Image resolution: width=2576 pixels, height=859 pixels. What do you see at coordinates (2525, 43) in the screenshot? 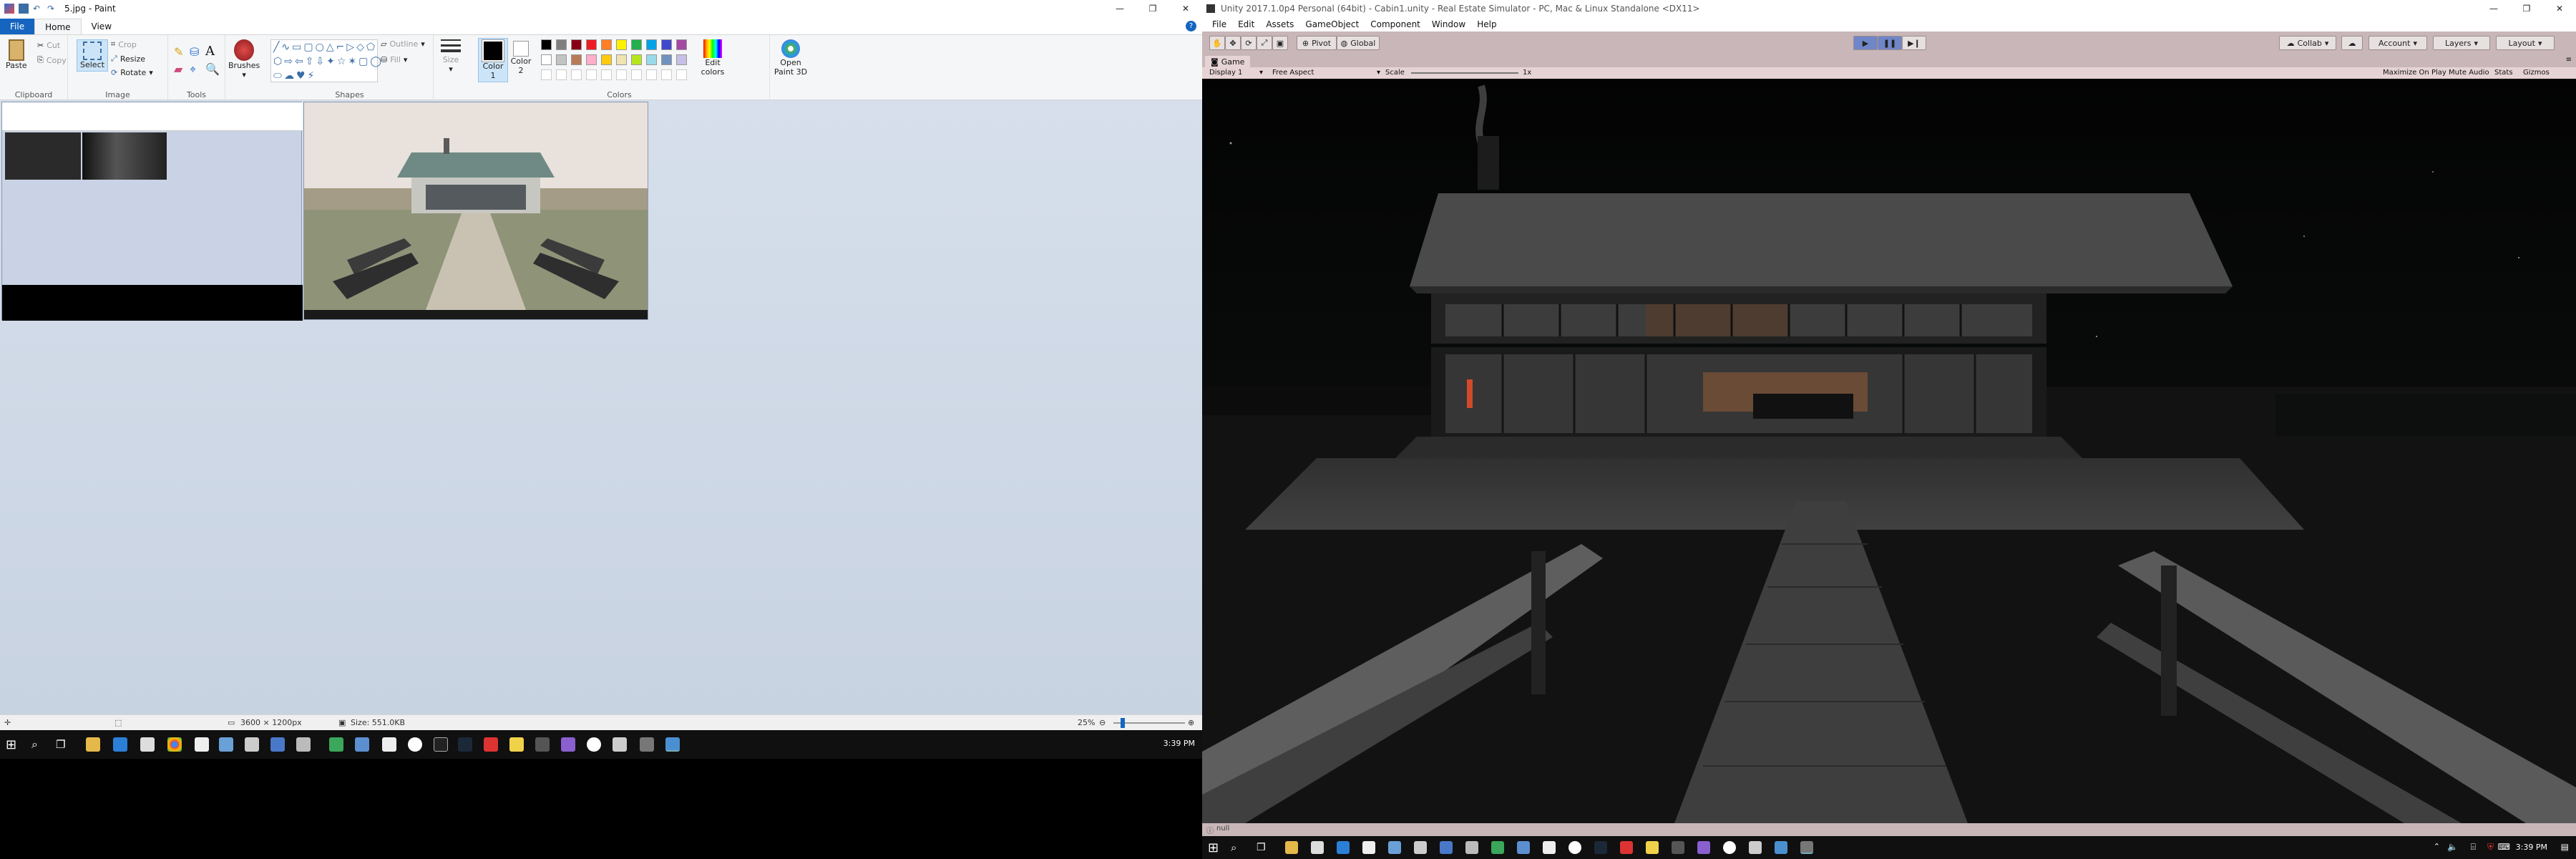
I see `layout-dropdown: Layout ▾` at bounding box center [2525, 43].